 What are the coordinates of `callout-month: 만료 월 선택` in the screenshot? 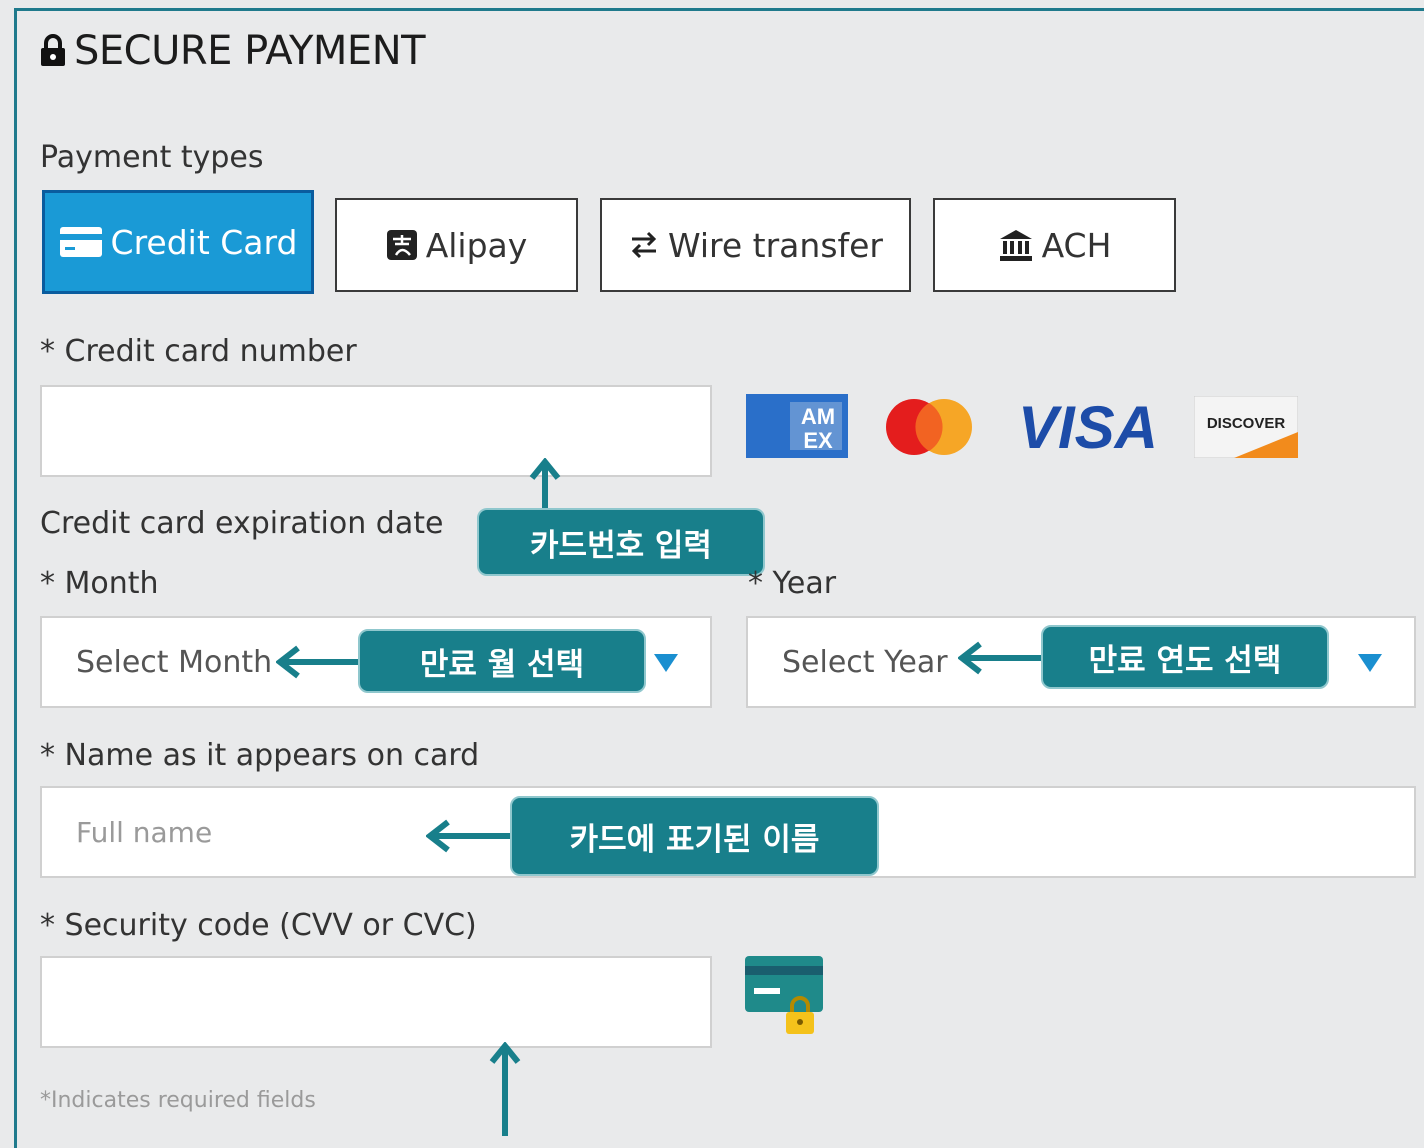 It's located at (502, 661).